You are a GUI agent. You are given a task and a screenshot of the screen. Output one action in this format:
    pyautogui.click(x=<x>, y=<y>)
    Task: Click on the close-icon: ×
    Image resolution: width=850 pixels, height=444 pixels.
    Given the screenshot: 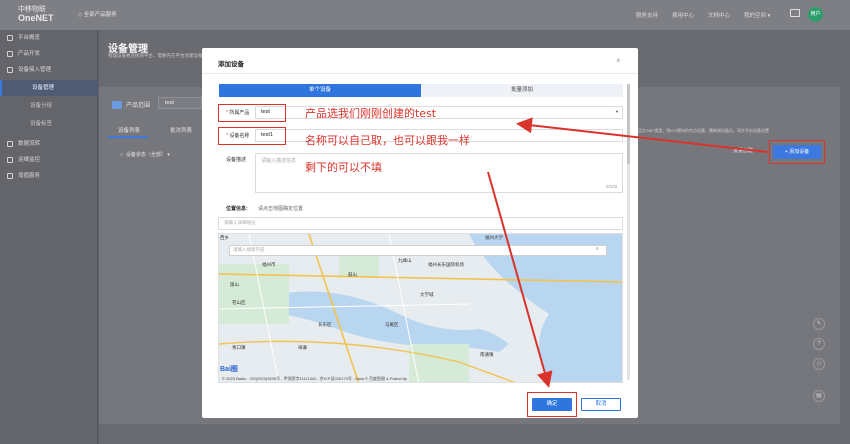 What is the action you would take?
    pyautogui.click(x=618, y=60)
    